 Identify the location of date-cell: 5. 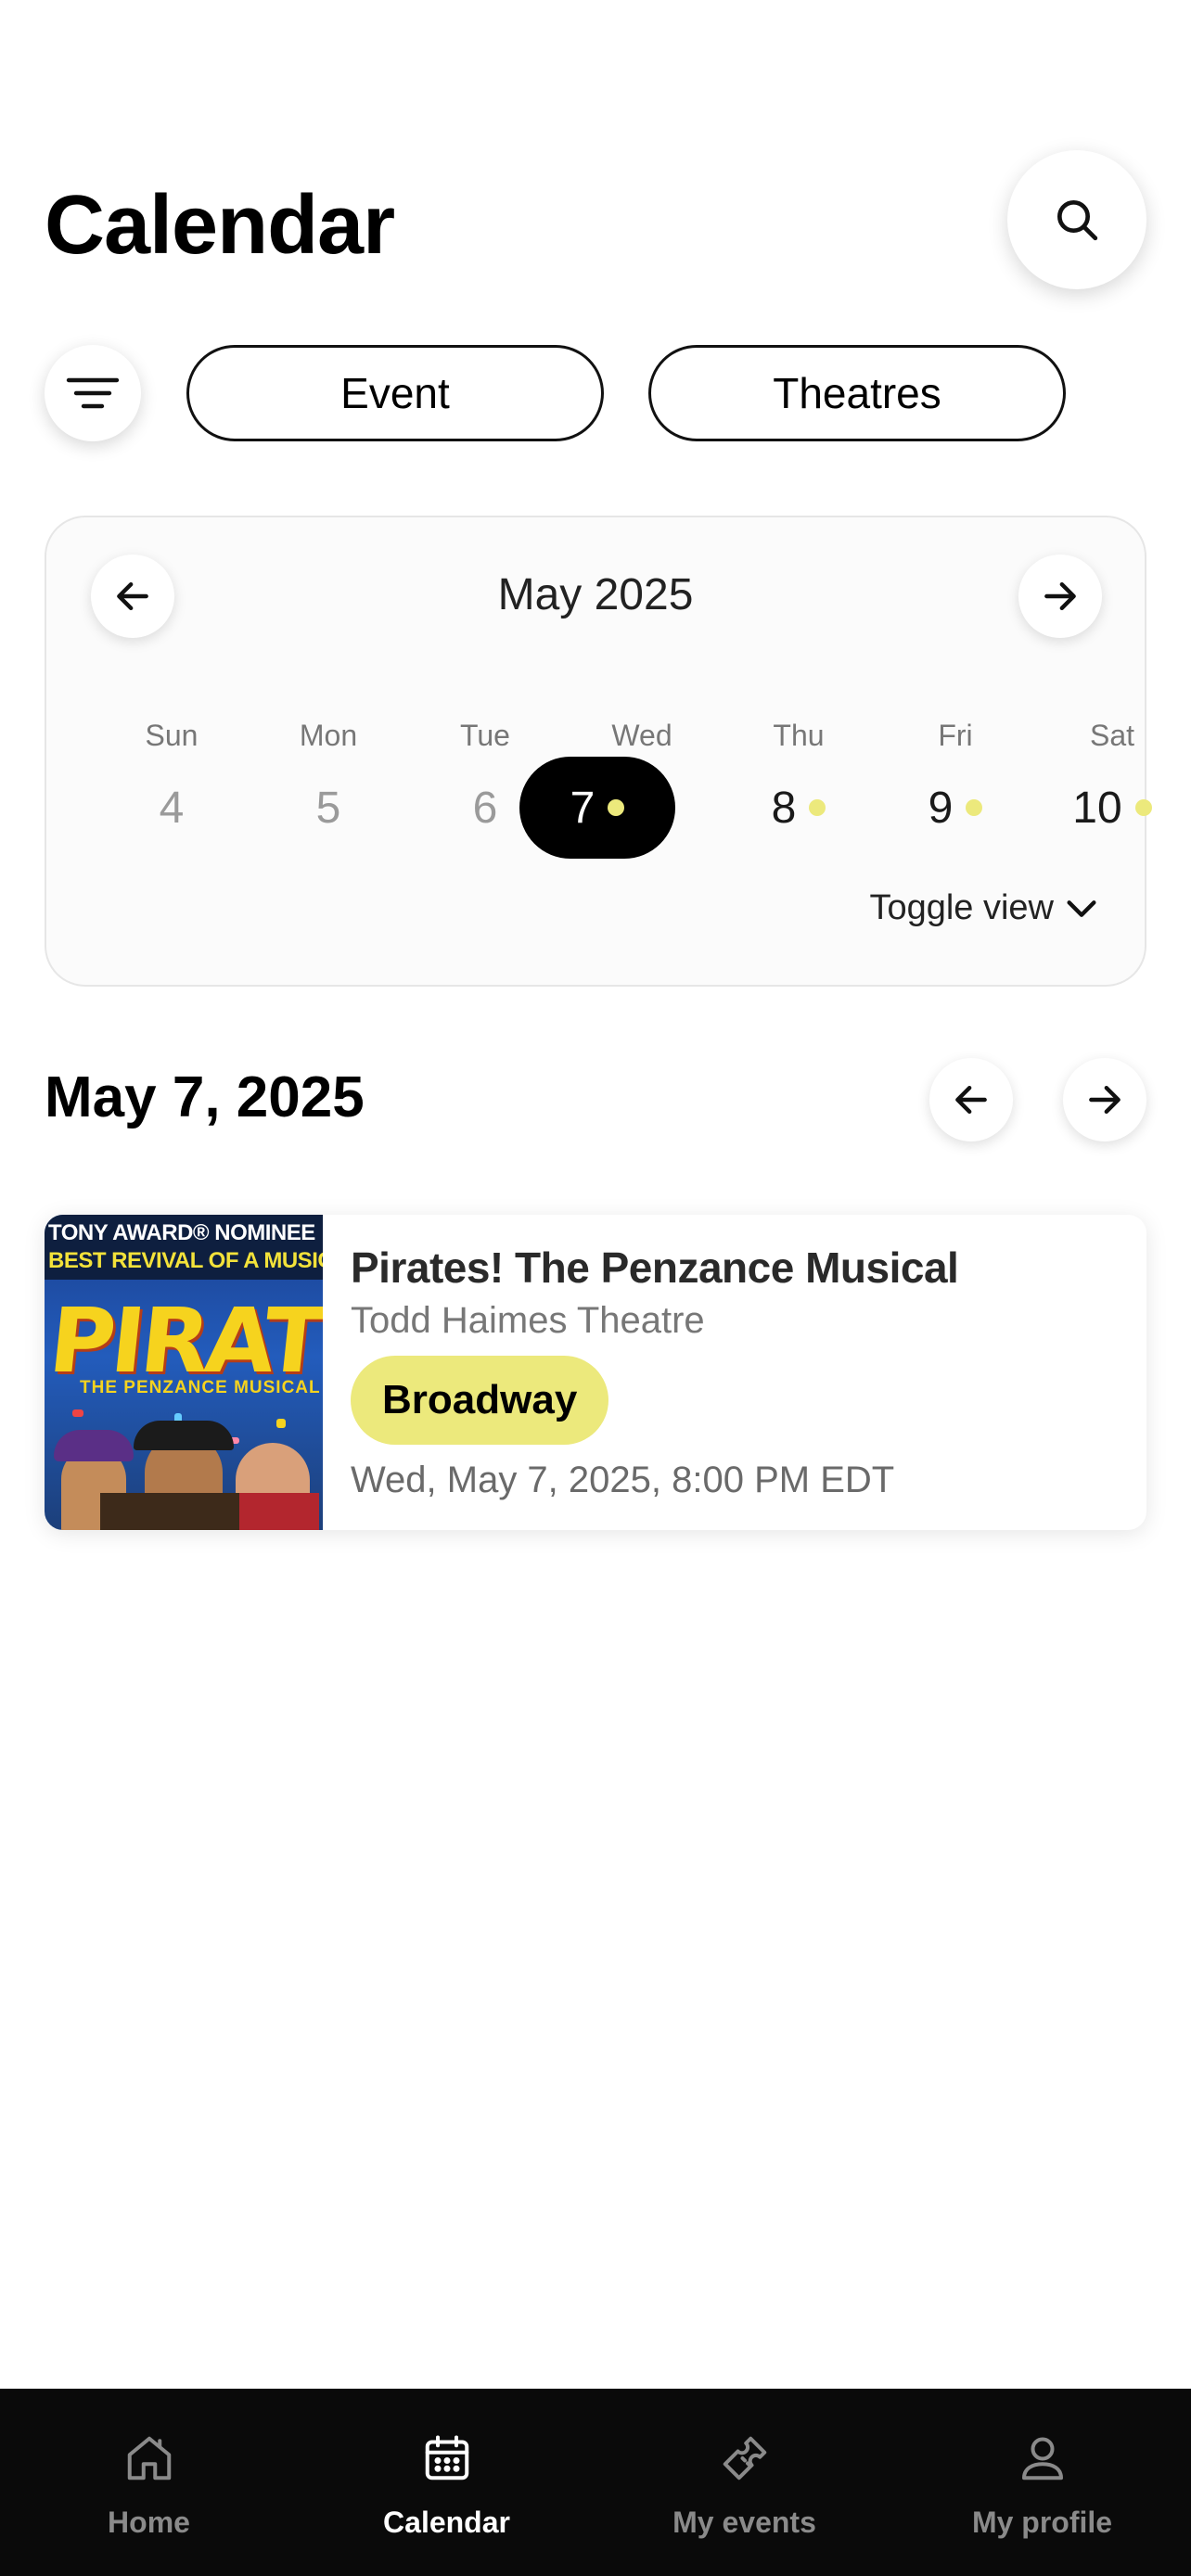
(328, 808).